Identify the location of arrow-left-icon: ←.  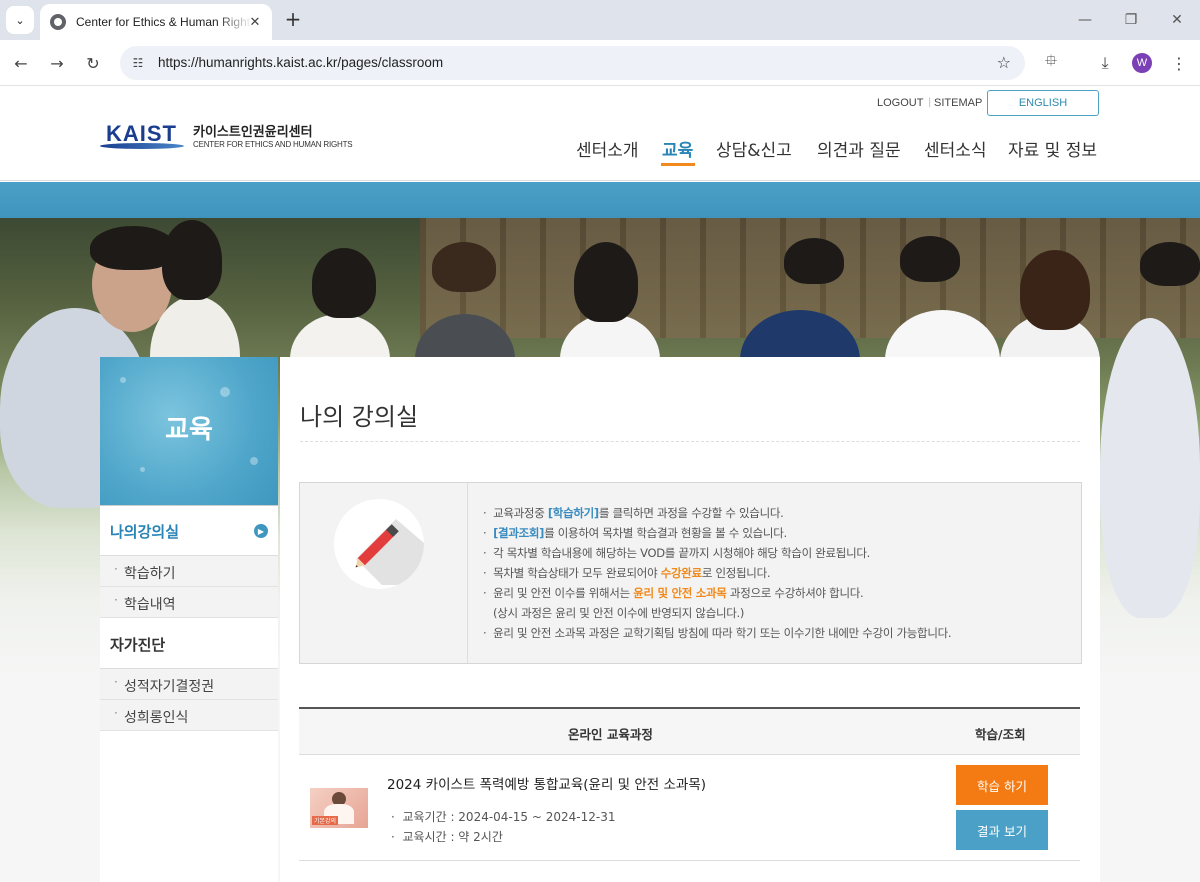
(21, 63).